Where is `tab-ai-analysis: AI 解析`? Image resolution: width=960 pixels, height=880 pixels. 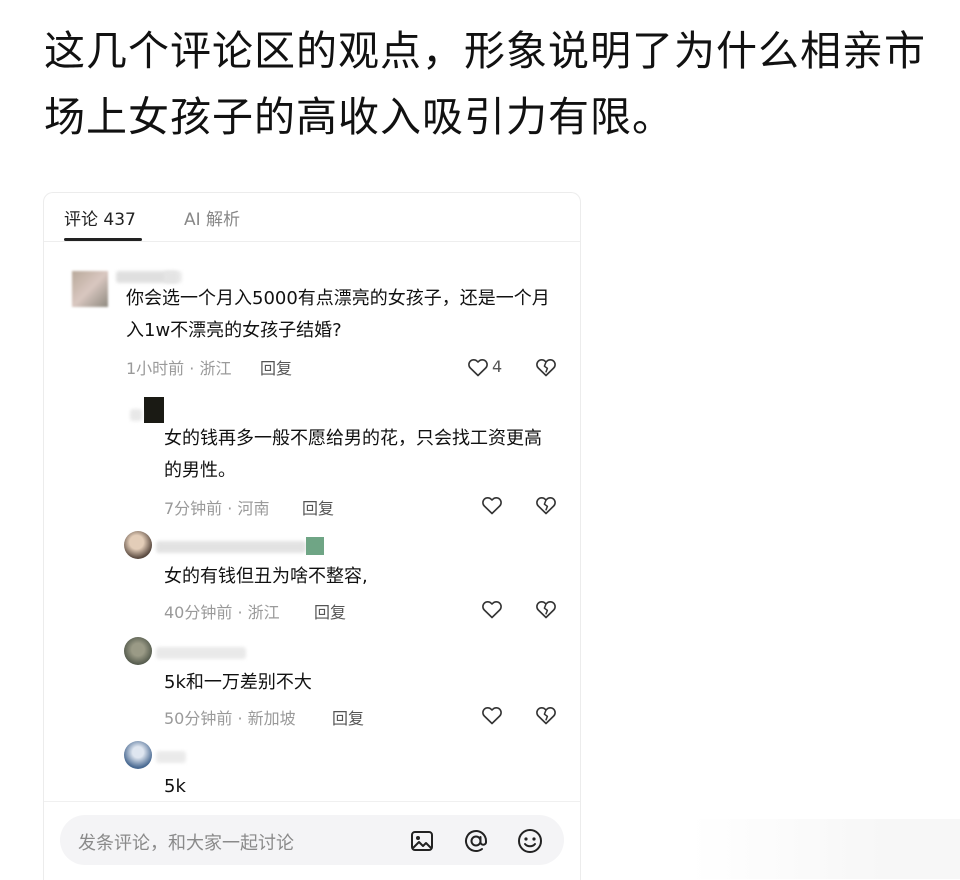 tab-ai-analysis: AI 解析 is located at coordinates (212, 217).